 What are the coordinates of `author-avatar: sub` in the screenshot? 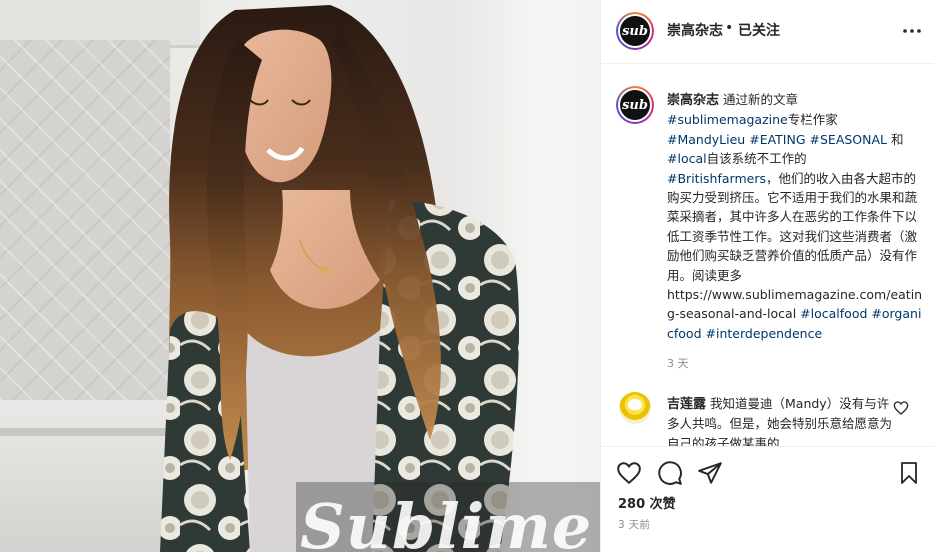 It's located at (635, 31).